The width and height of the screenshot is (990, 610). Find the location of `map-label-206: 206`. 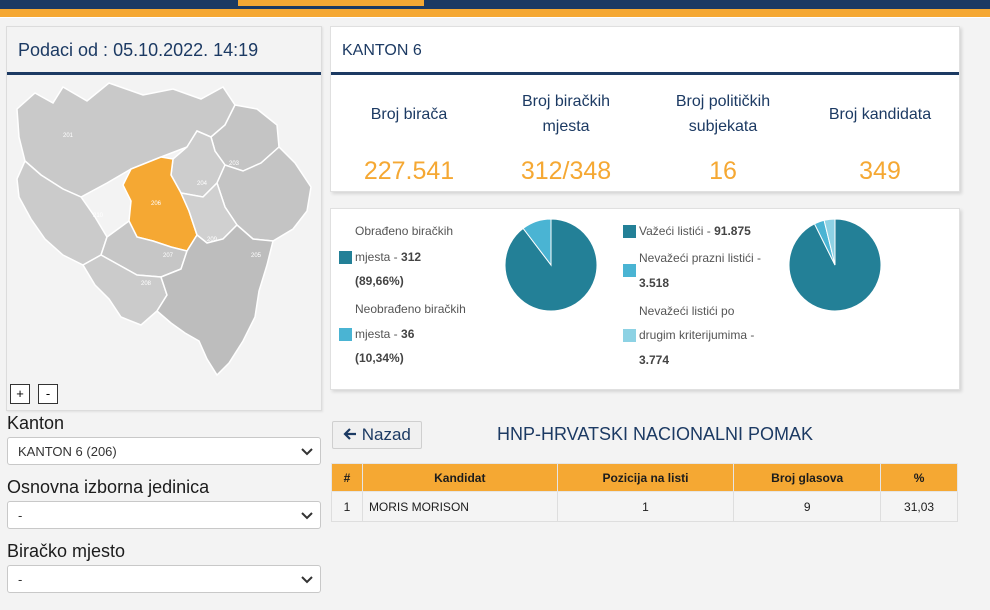

map-label-206: 206 is located at coordinates (156, 204).